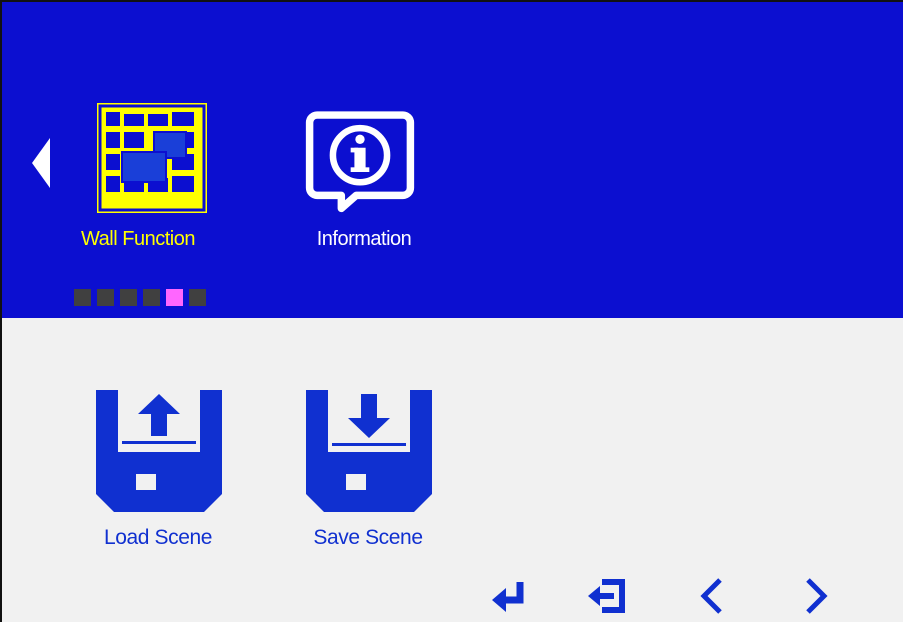 The height and width of the screenshot is (622, 903). What do you see at coordinates (714, 596) in the screenshot?
I see `chevron-left-icon` at bounding box center [714, 596].